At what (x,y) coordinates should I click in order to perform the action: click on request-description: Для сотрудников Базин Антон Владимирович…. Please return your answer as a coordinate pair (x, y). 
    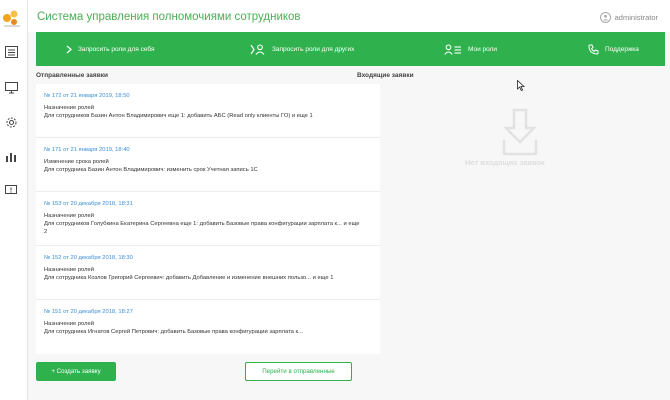
    Looking at the image, I should click on (178, 116).